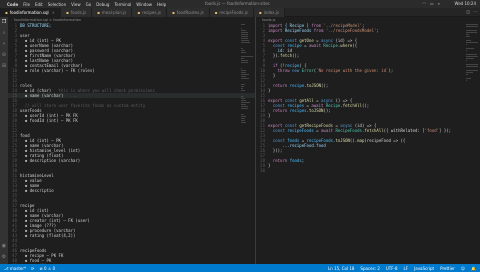  Describe the element at coordinates (471, 11) in the screenshot. I see `editor-actions: ◫ ⋯` at that location.